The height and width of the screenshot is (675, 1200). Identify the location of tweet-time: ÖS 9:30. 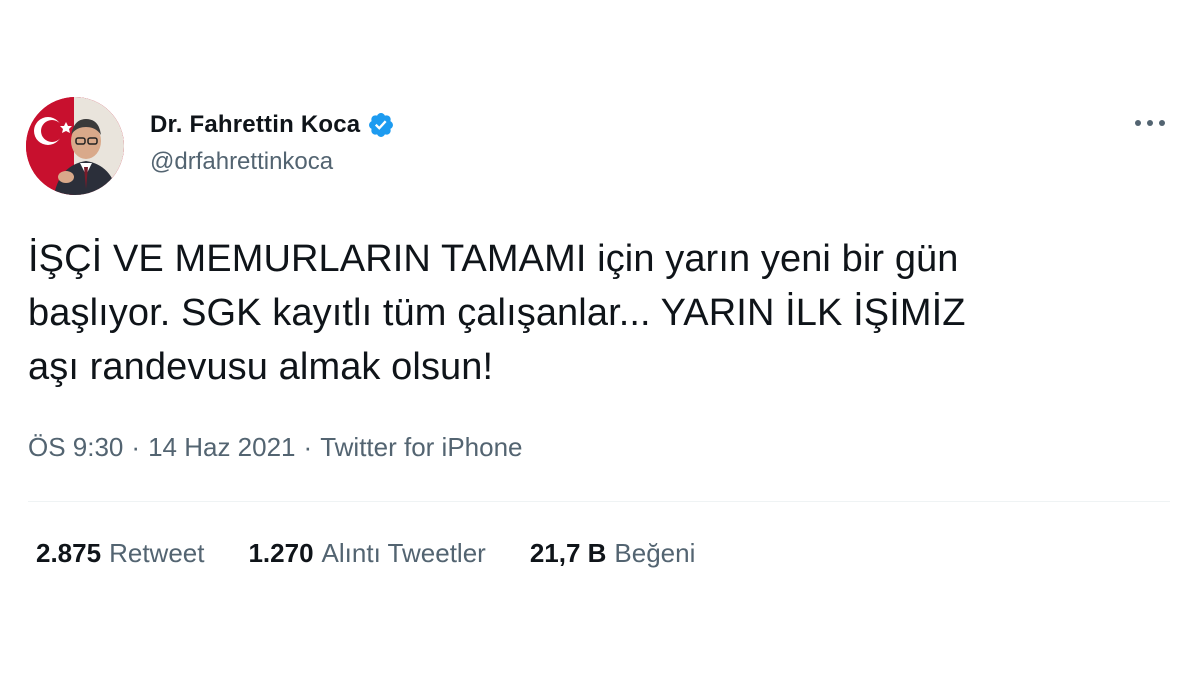
(75, 447).